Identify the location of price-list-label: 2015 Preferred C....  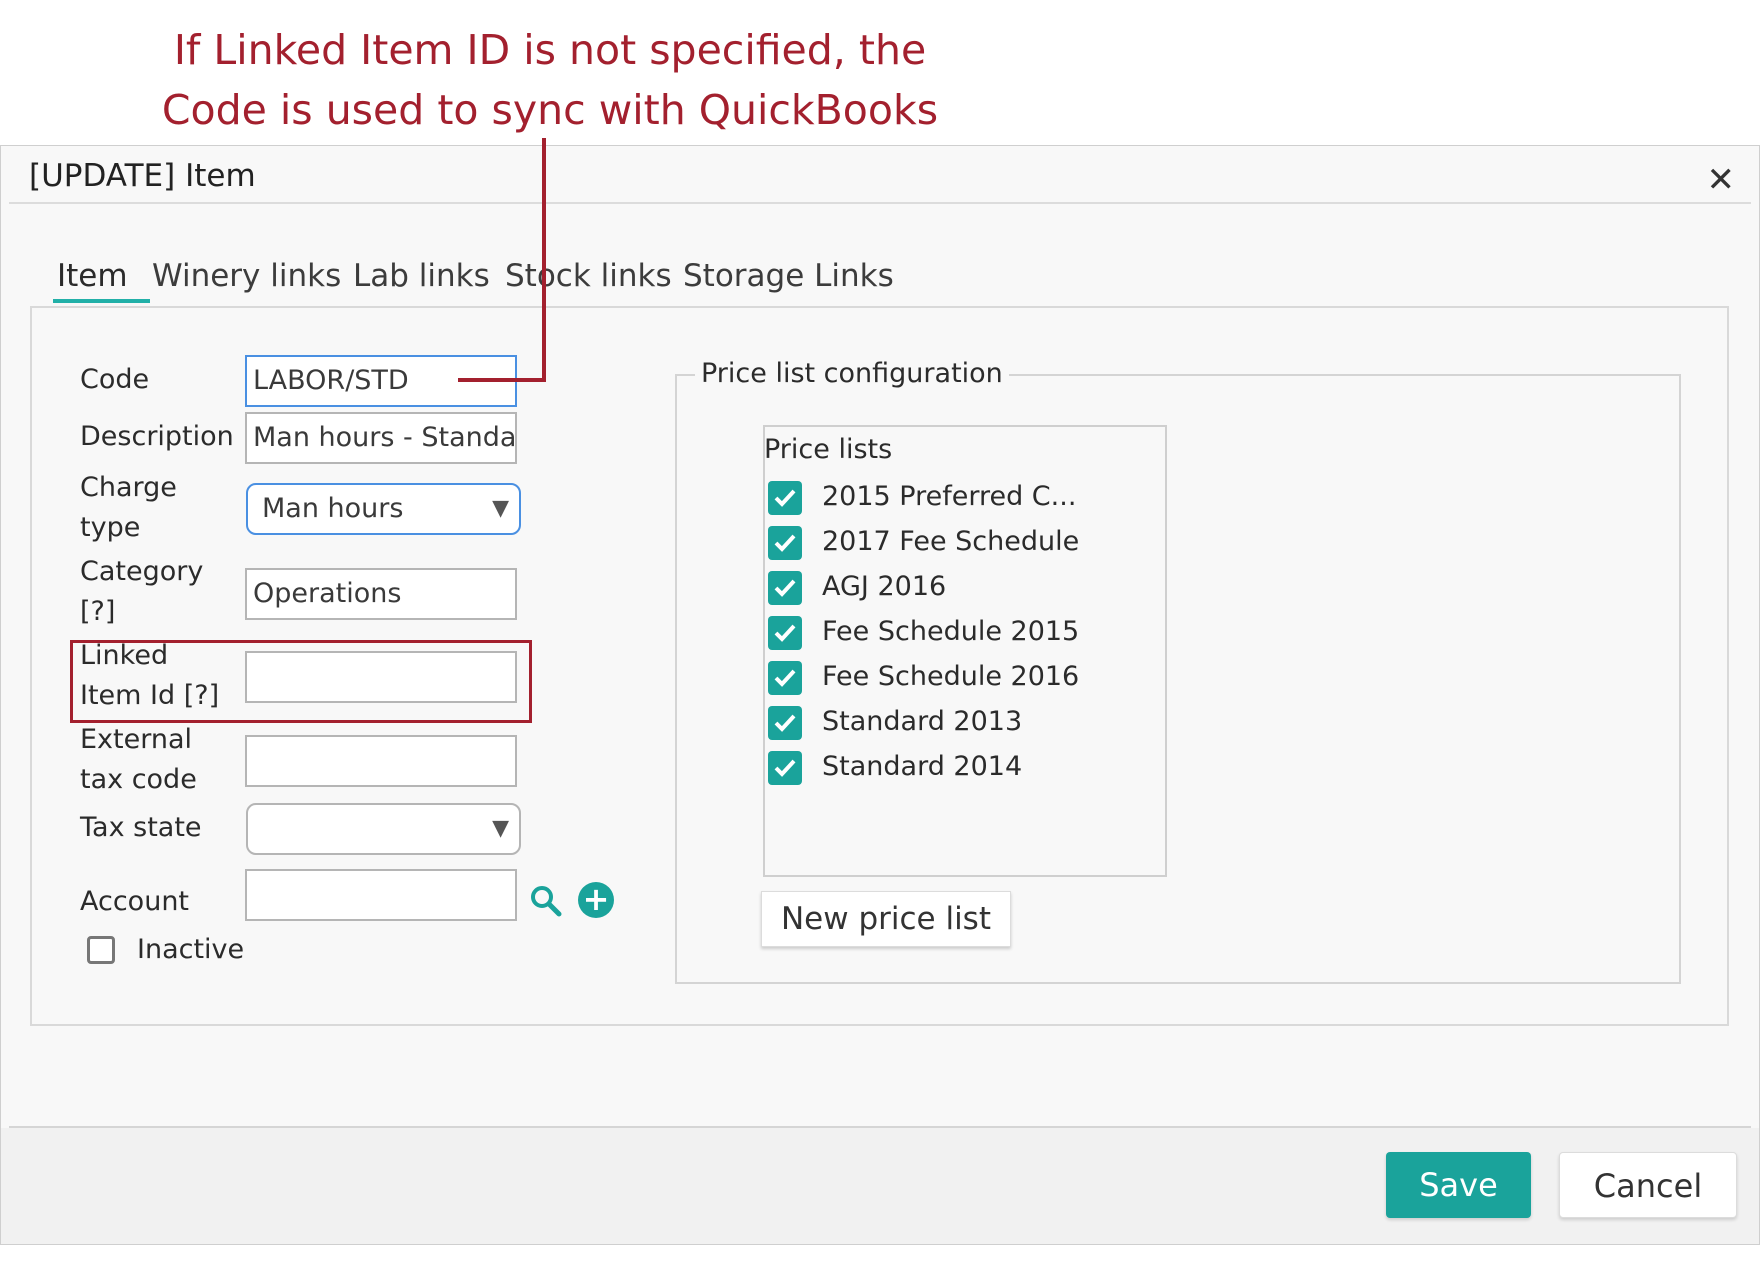
(949, 496).